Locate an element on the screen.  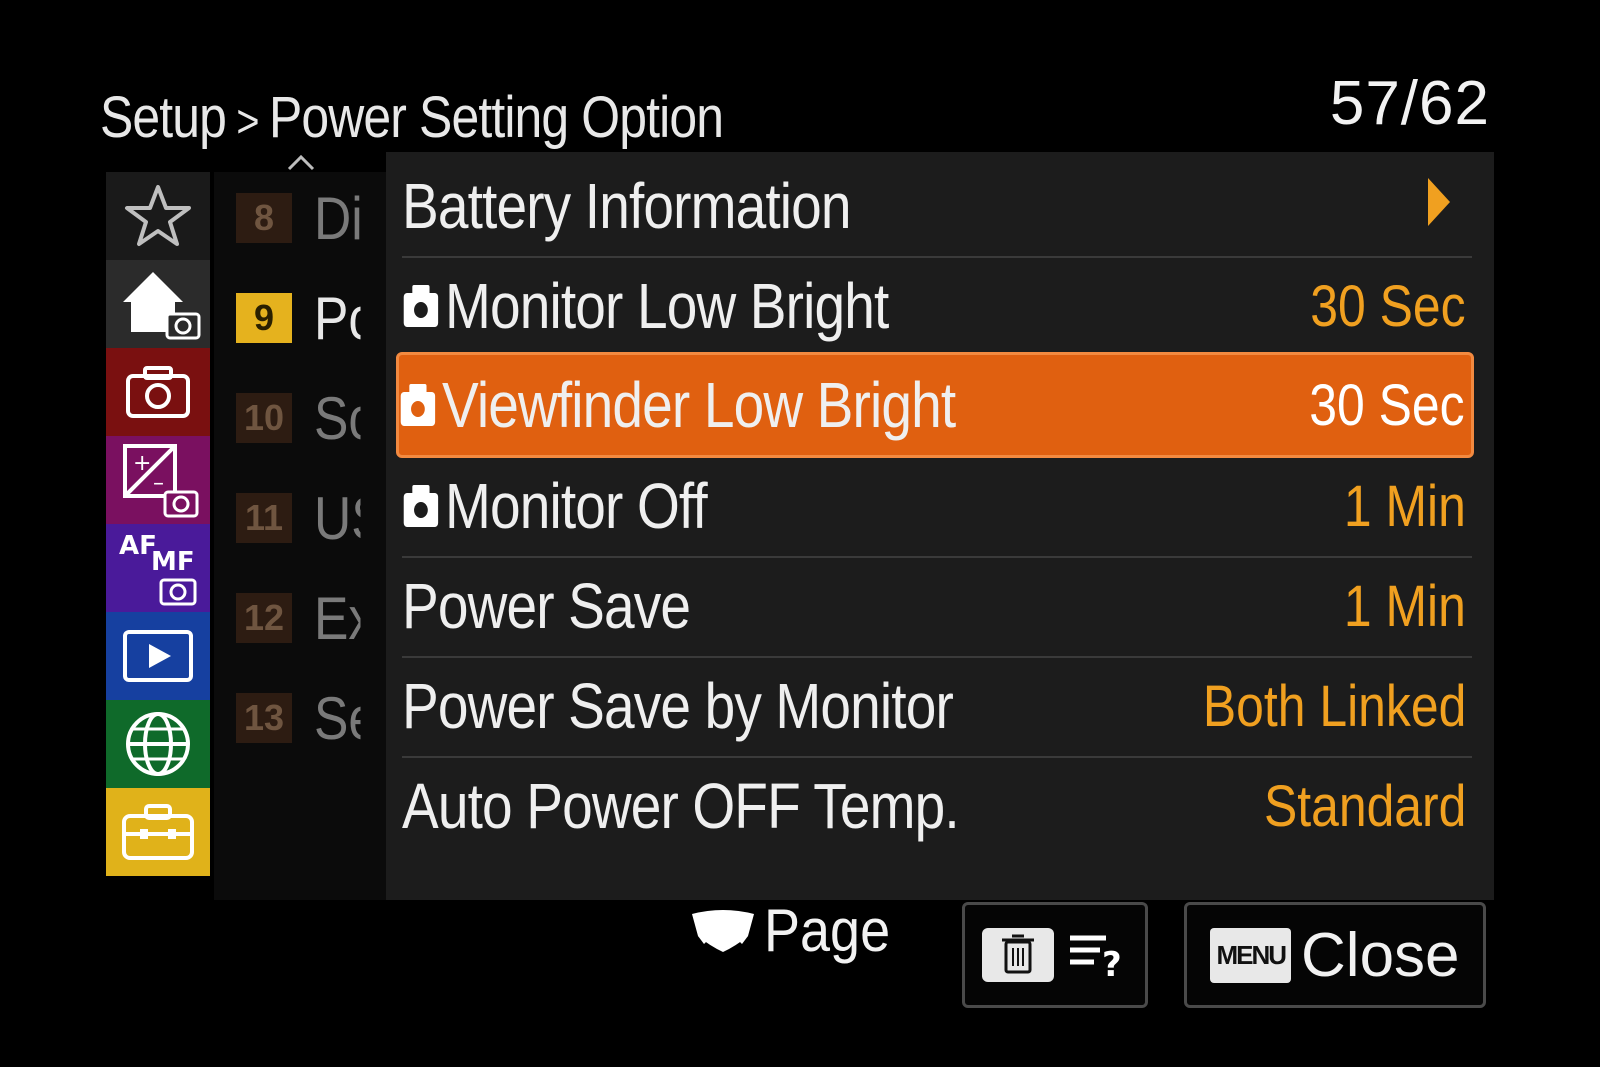
menu-item-label: Monitor Off is located at coordinates (576, 506).